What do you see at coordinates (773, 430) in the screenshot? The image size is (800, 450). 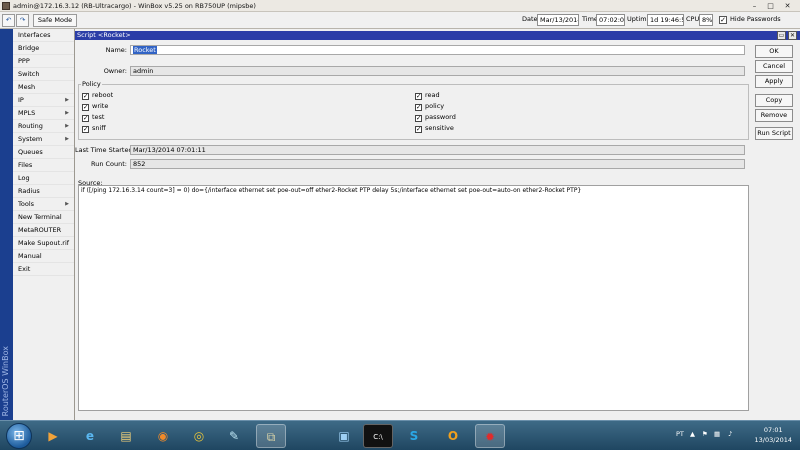 I see `clock-time: 07:01` at bounding box center [773, 430].